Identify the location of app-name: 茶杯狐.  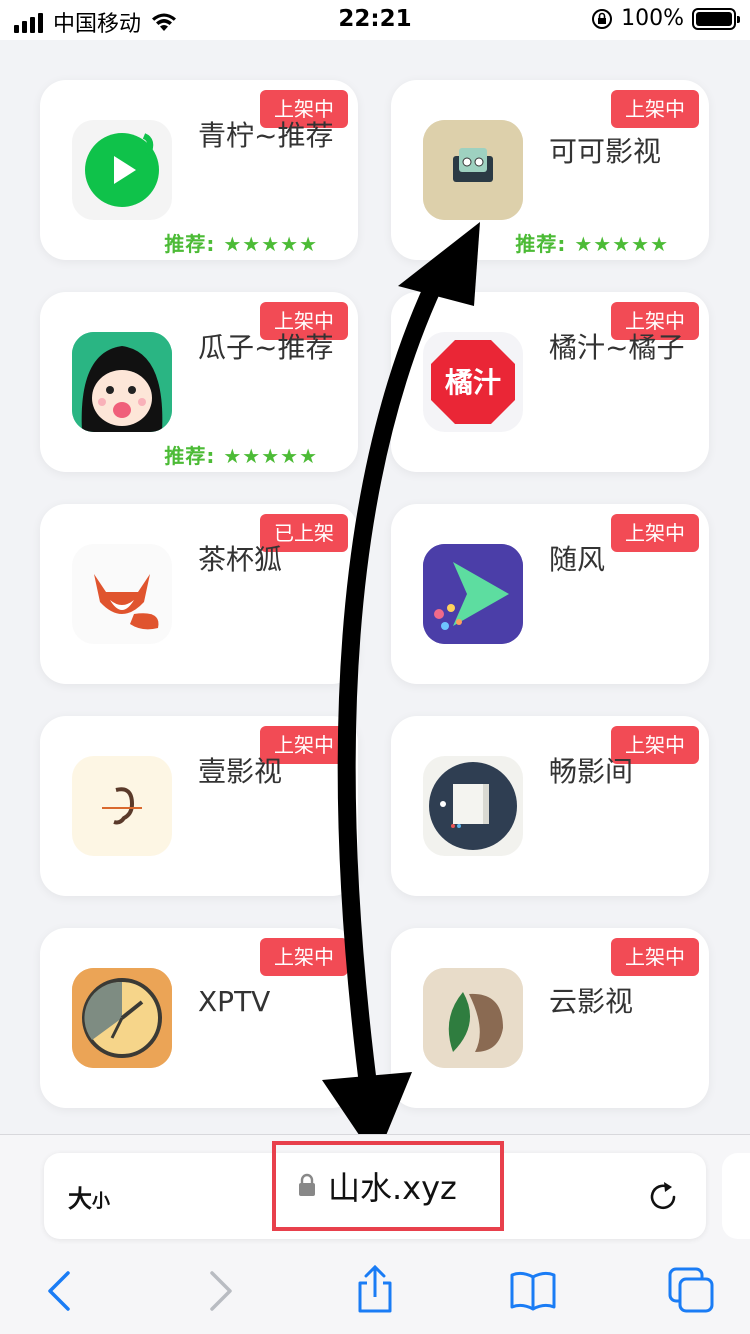
(240, 559).